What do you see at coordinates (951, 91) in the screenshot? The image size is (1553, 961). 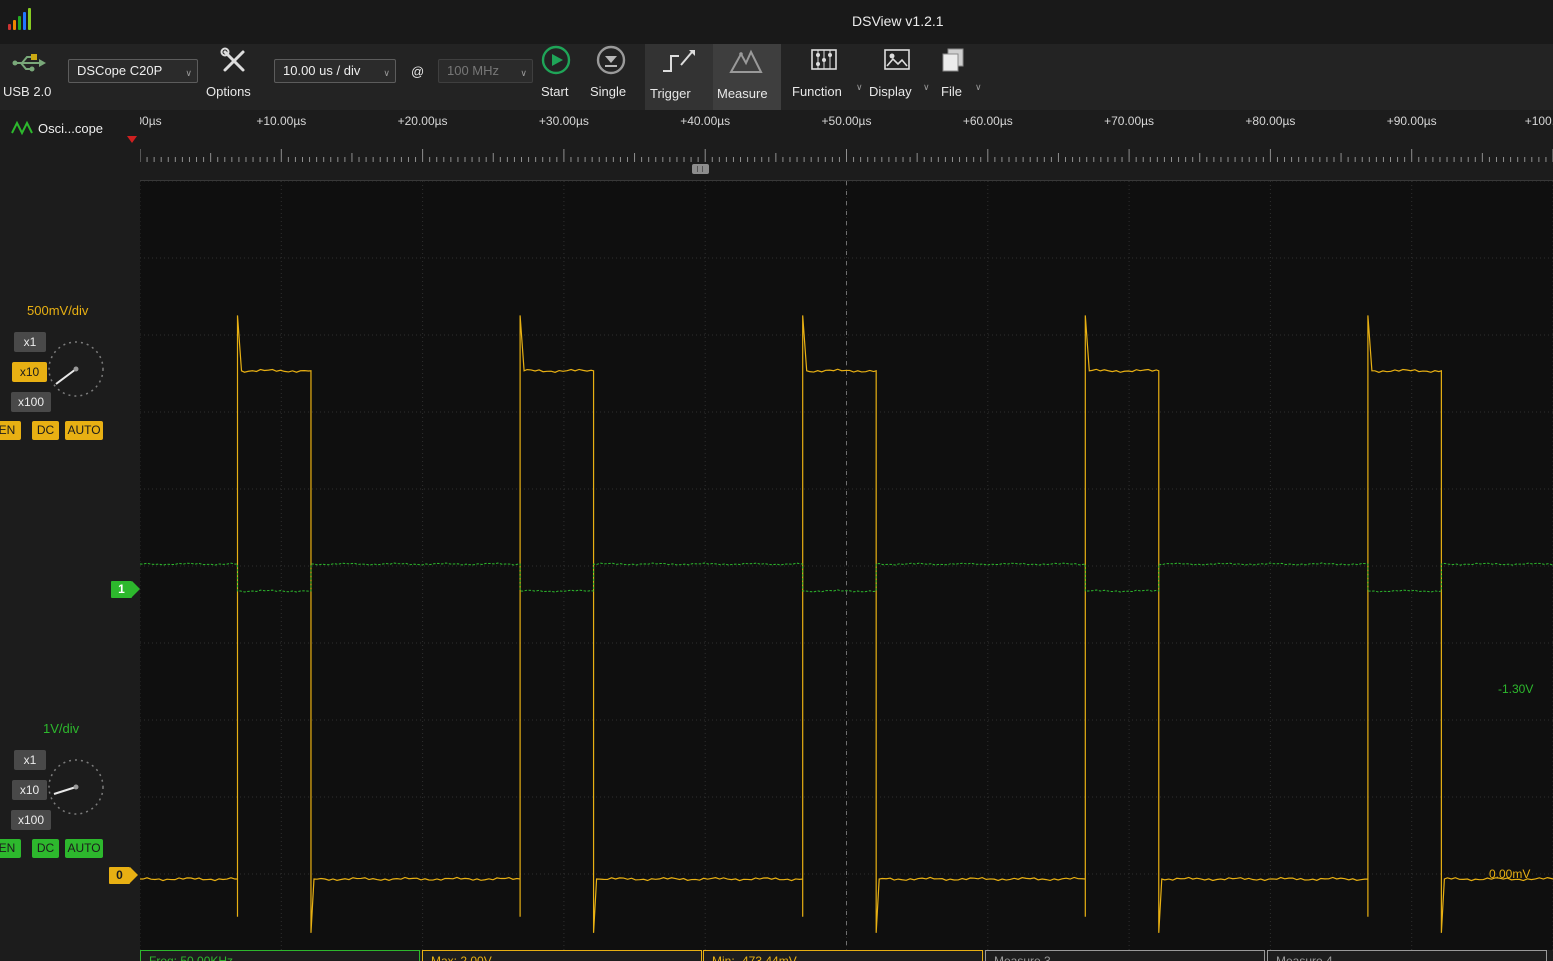 I see `file-button: File` at bounding box center [951, 91].